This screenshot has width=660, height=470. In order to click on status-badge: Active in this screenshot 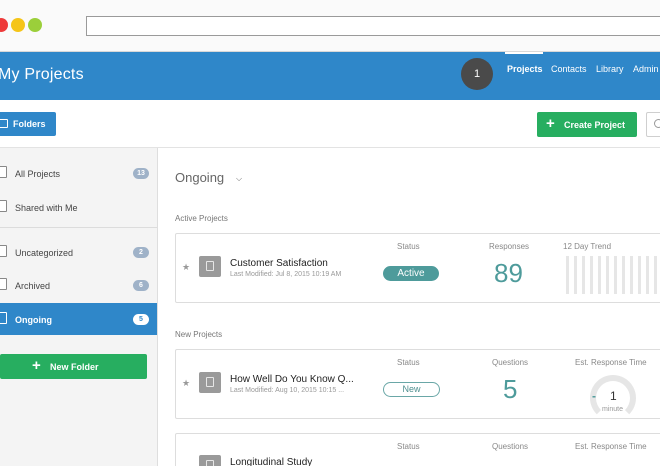, I will do `click(411, 273)`.